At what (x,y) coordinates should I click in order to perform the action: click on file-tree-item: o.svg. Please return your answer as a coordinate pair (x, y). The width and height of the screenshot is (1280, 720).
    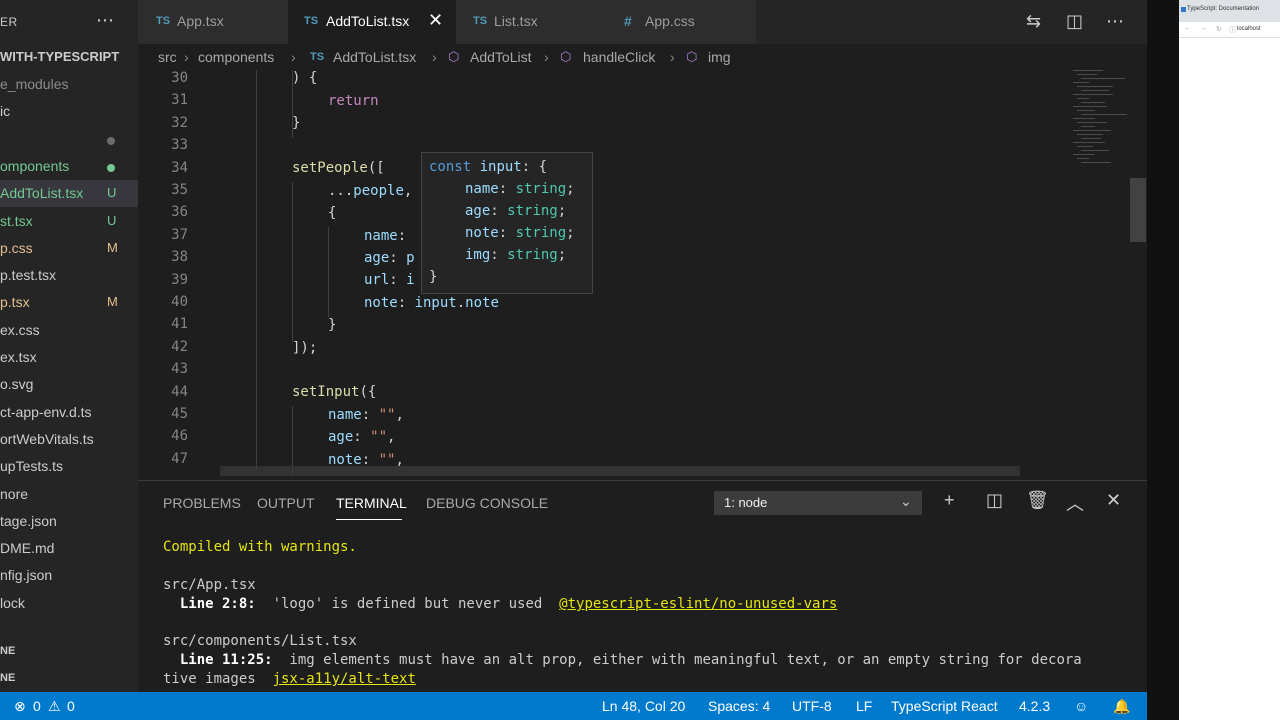
    Looking at the image, I should click on (69, 384).